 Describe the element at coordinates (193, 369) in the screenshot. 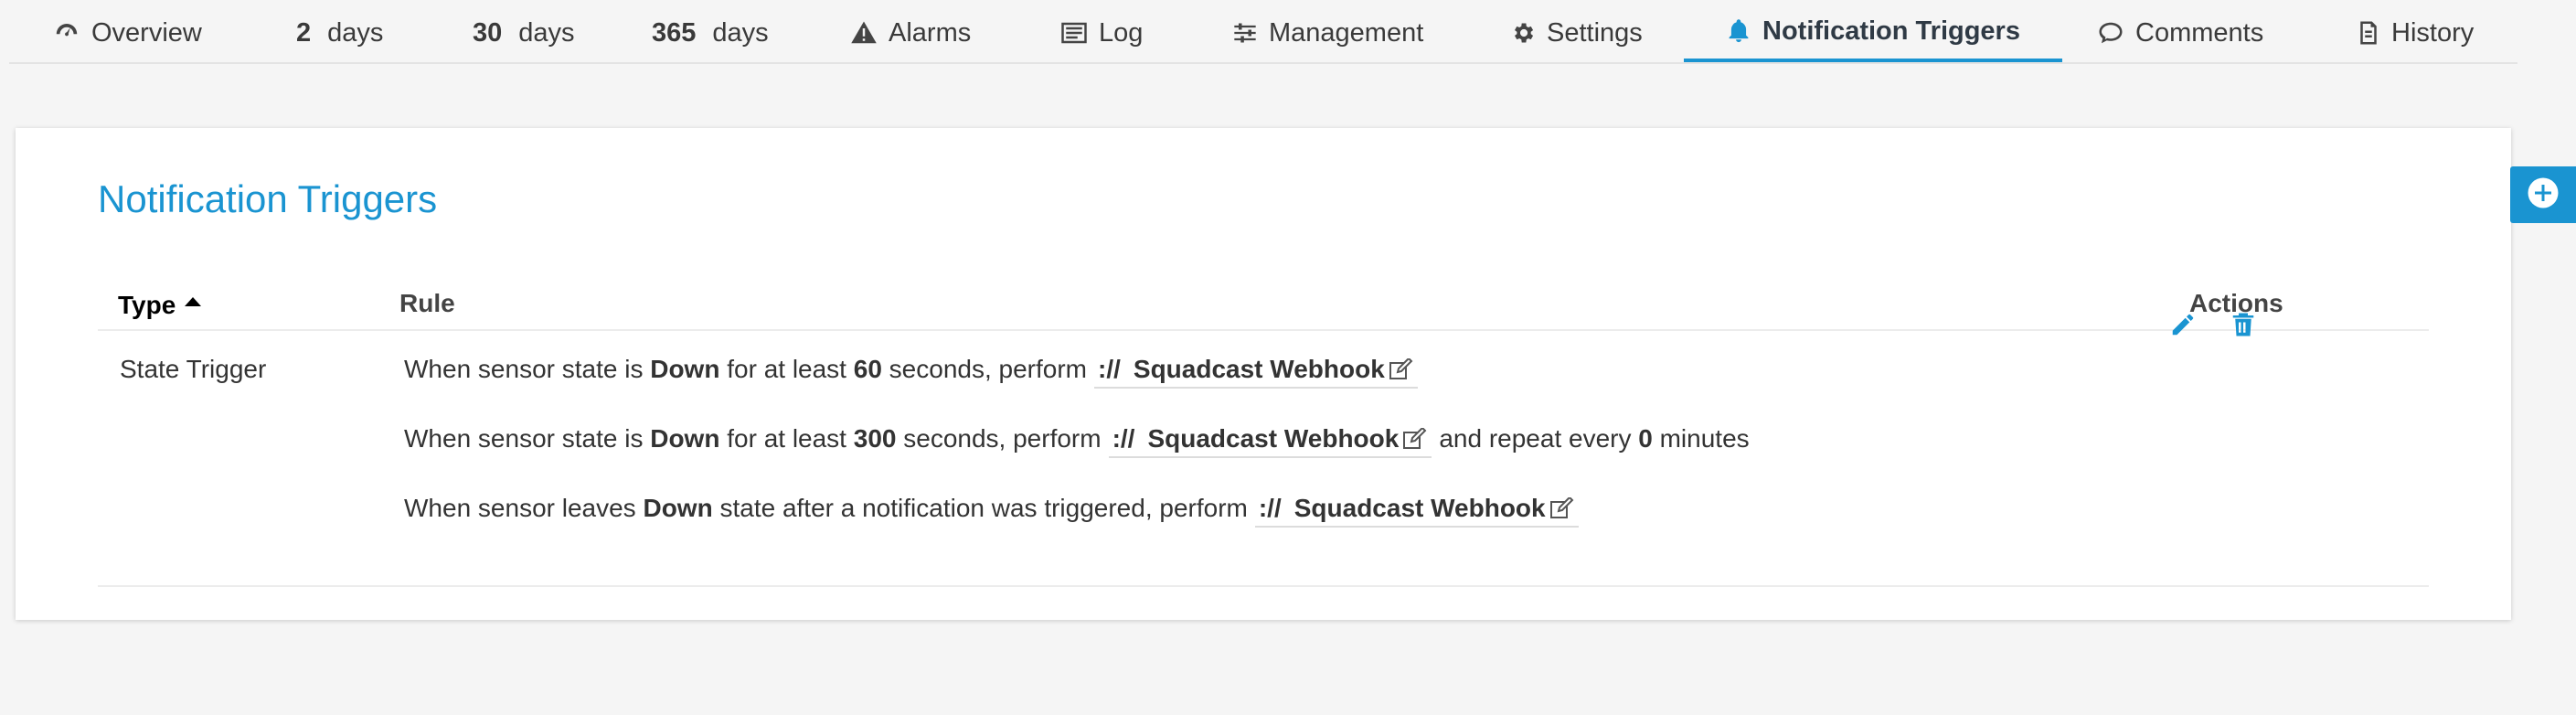

I see `trigger-type: State Trigger` at that location.